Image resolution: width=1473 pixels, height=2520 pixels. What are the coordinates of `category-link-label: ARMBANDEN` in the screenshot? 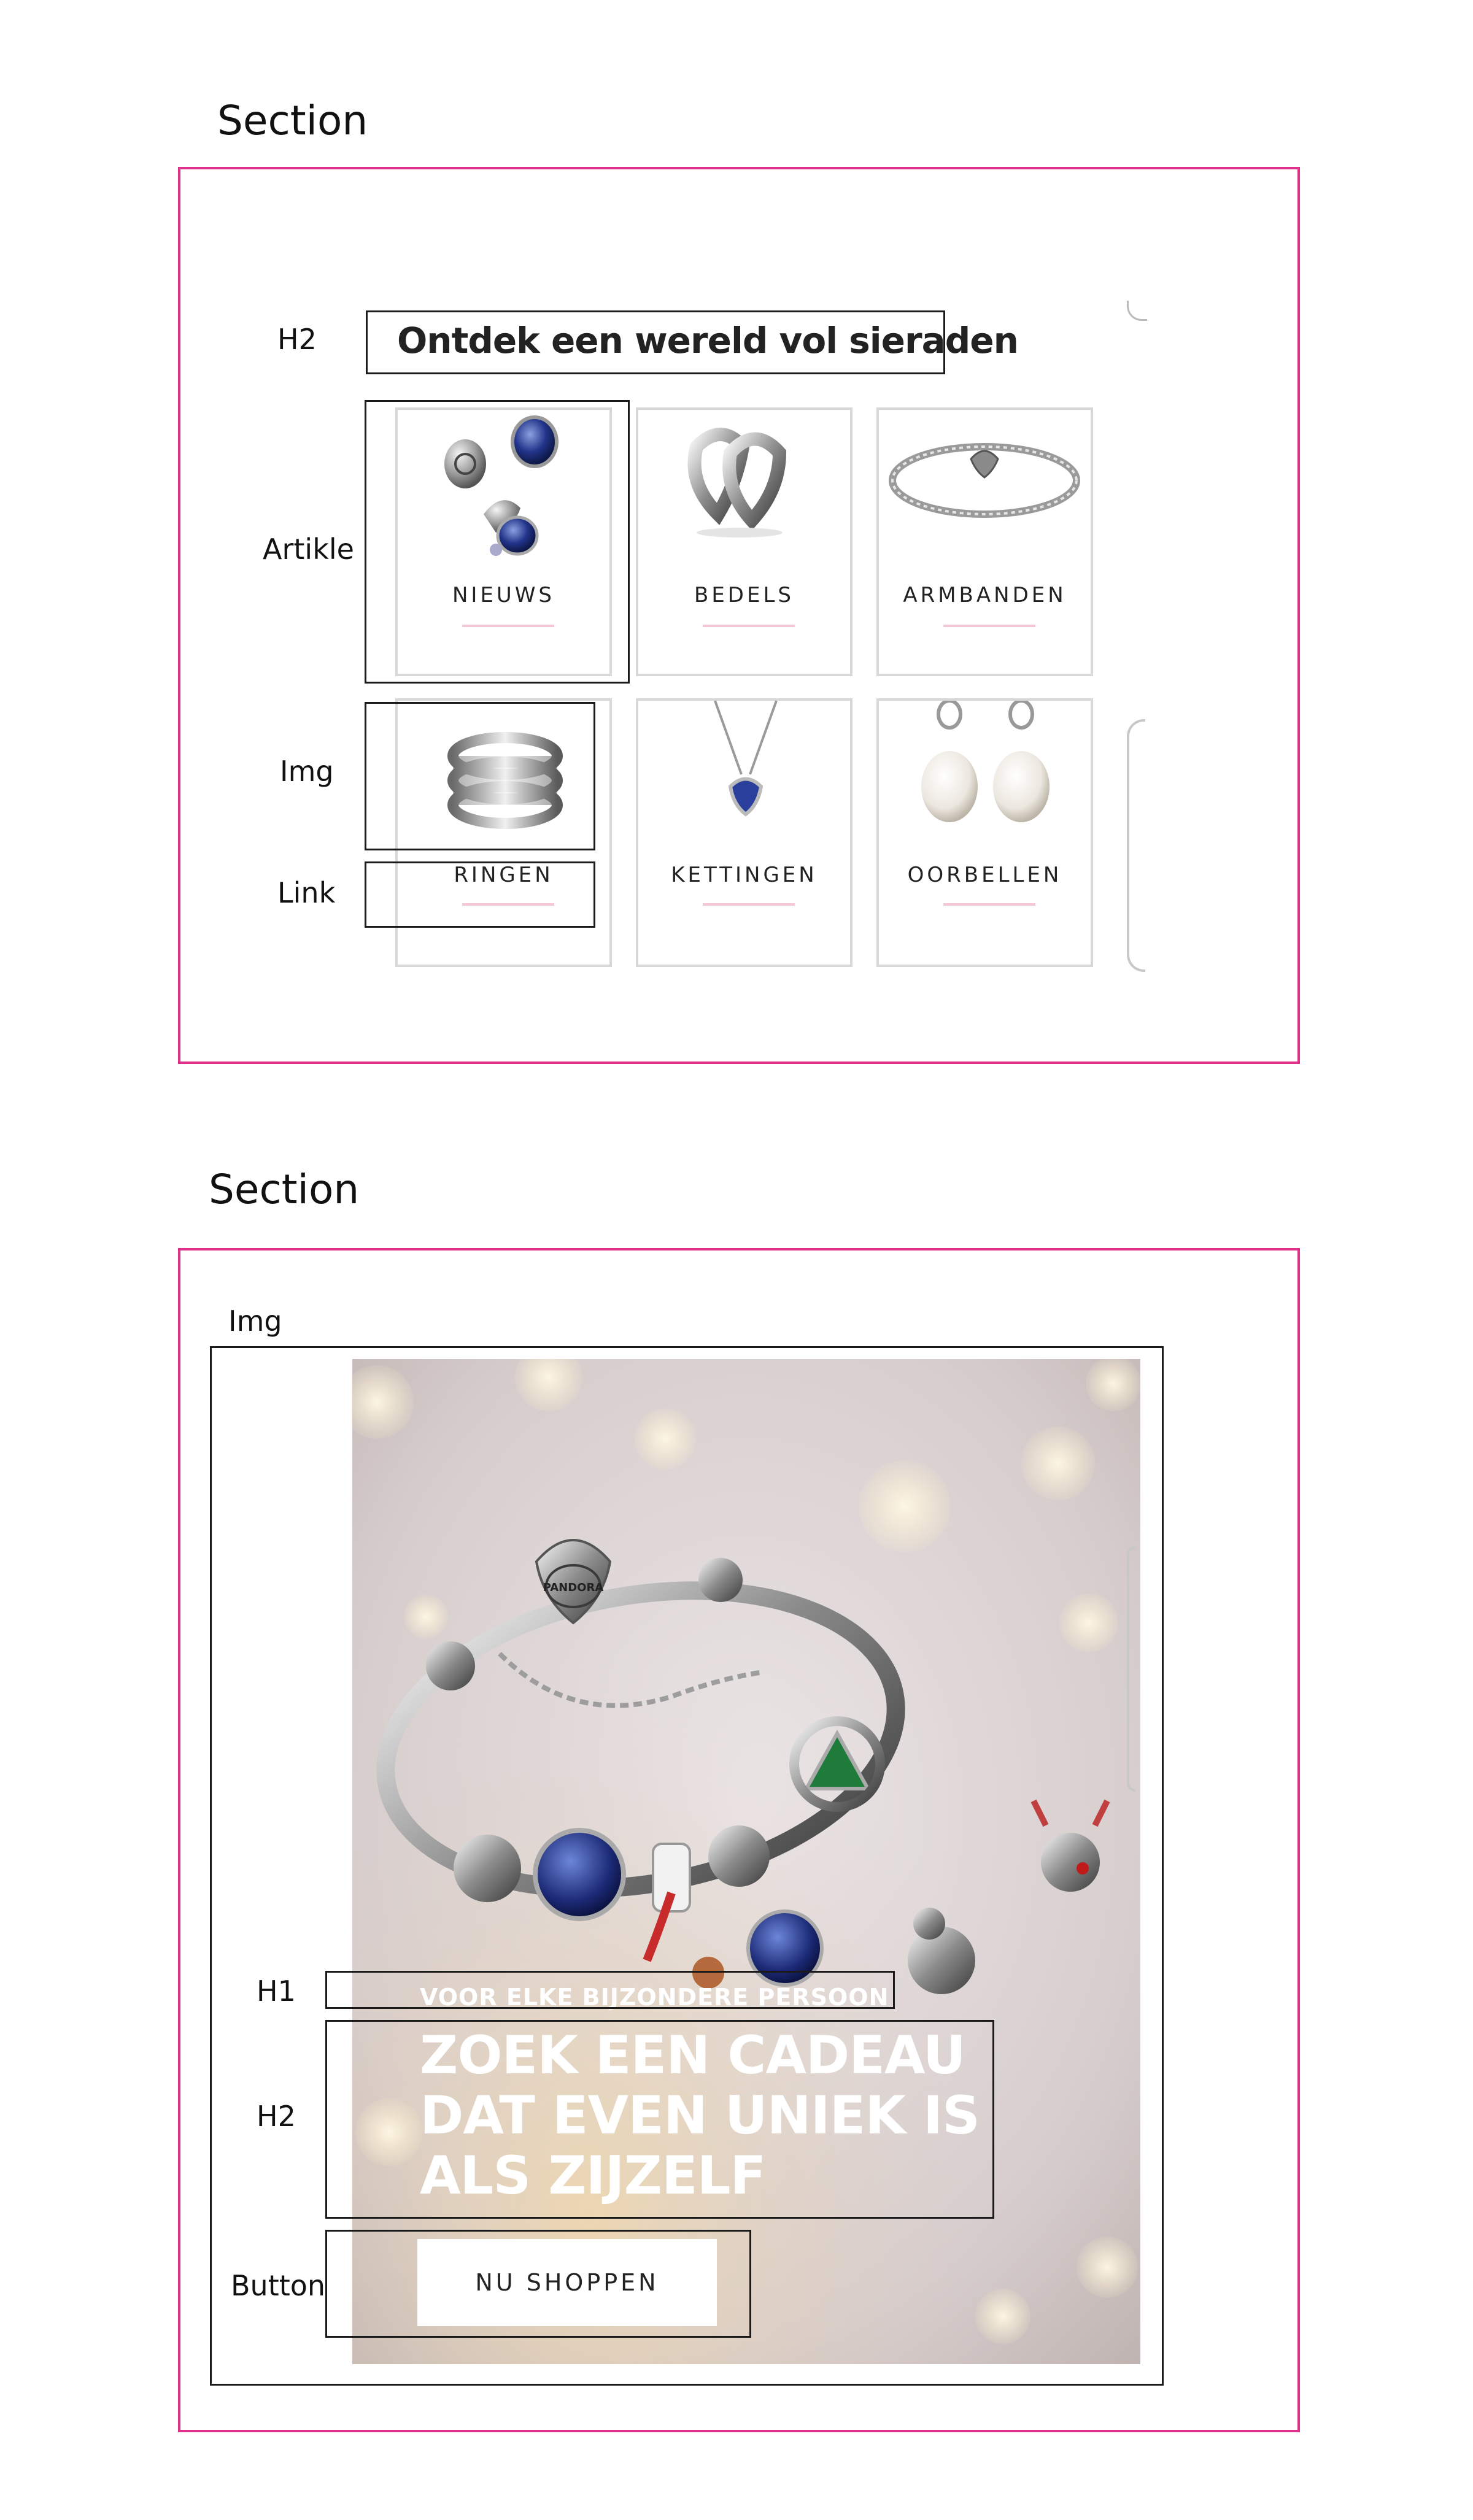 It's located at (985, 595).